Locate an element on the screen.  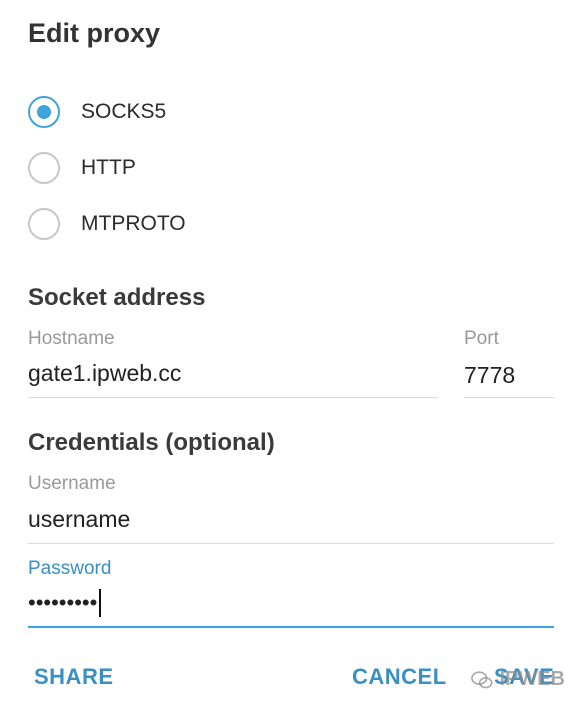
radio-checked-icon is located at coordinates (44, 112).